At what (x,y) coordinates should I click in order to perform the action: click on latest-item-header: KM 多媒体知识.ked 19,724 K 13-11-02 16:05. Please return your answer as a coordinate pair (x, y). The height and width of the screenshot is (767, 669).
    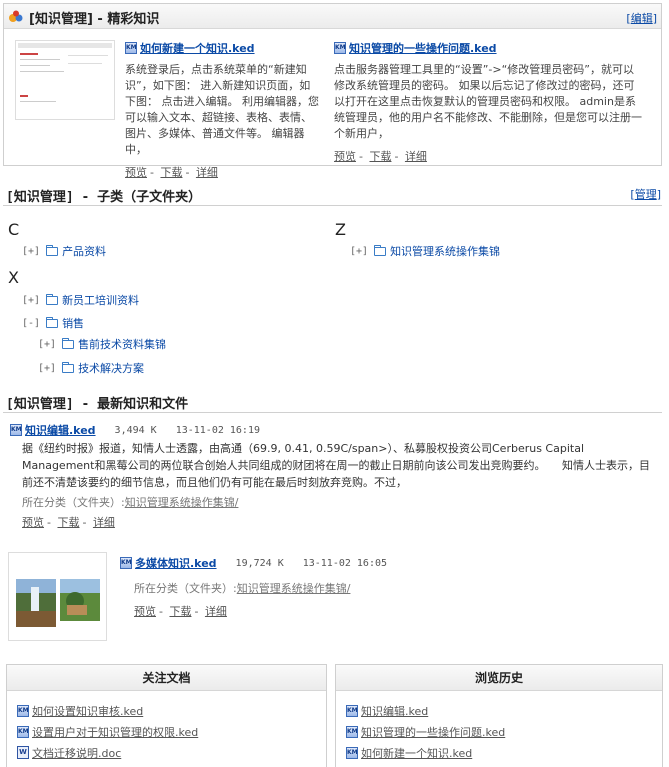
    Looking at the image, I should click on (253, 563).